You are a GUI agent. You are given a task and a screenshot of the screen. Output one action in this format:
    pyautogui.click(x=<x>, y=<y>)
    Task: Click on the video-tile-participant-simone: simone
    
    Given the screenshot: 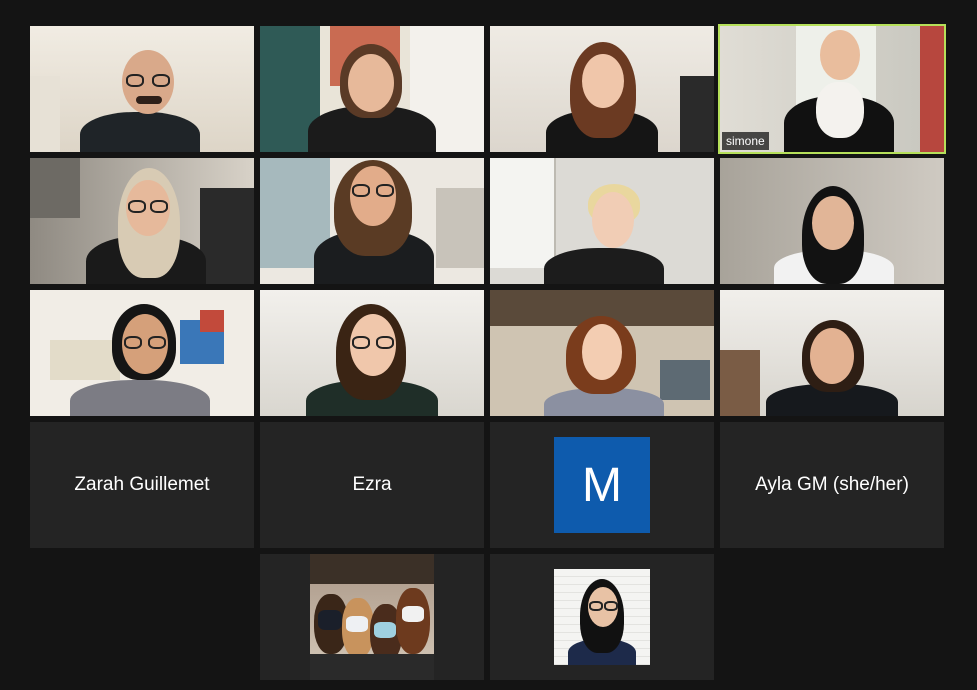 What is the action you would take?
    pyautogui.click(x=832, y=89)
    